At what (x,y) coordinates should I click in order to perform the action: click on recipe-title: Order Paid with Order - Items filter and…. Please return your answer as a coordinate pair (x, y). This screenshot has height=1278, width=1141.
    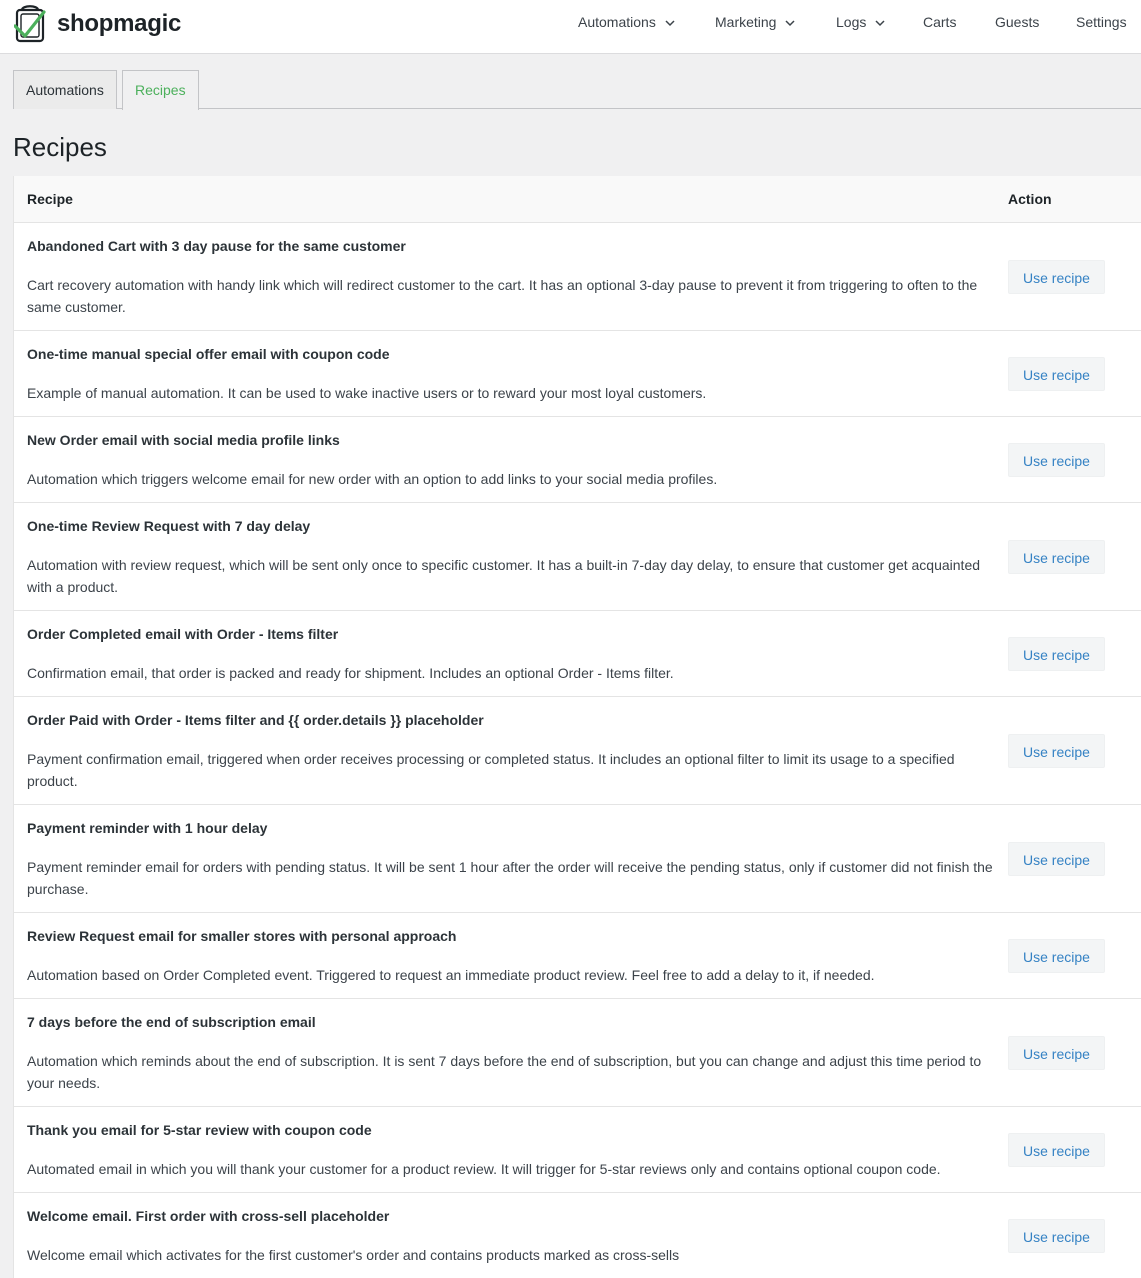
    Looking at the image, I should click on (255, 720).